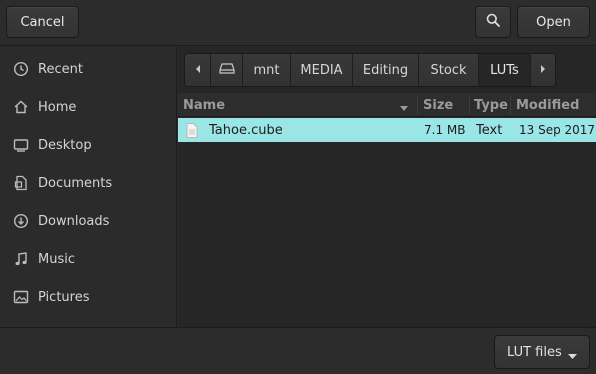  I want to click on sidebar-item-label: Desktop, so click(65, 145).